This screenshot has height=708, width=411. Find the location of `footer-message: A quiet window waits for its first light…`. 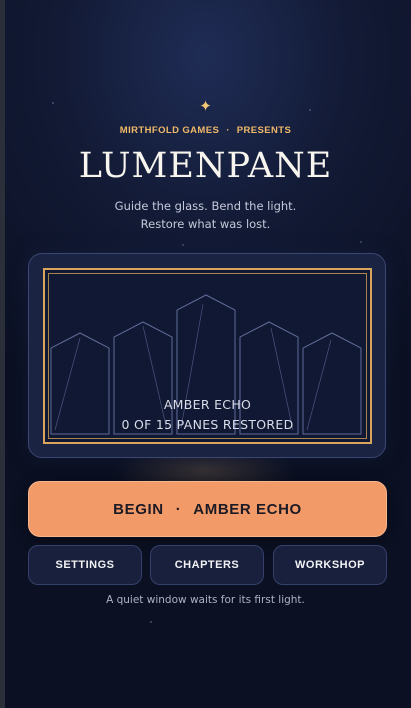

footer-message: A quiet window waits for its first light… is located at coordinates (205, 600).